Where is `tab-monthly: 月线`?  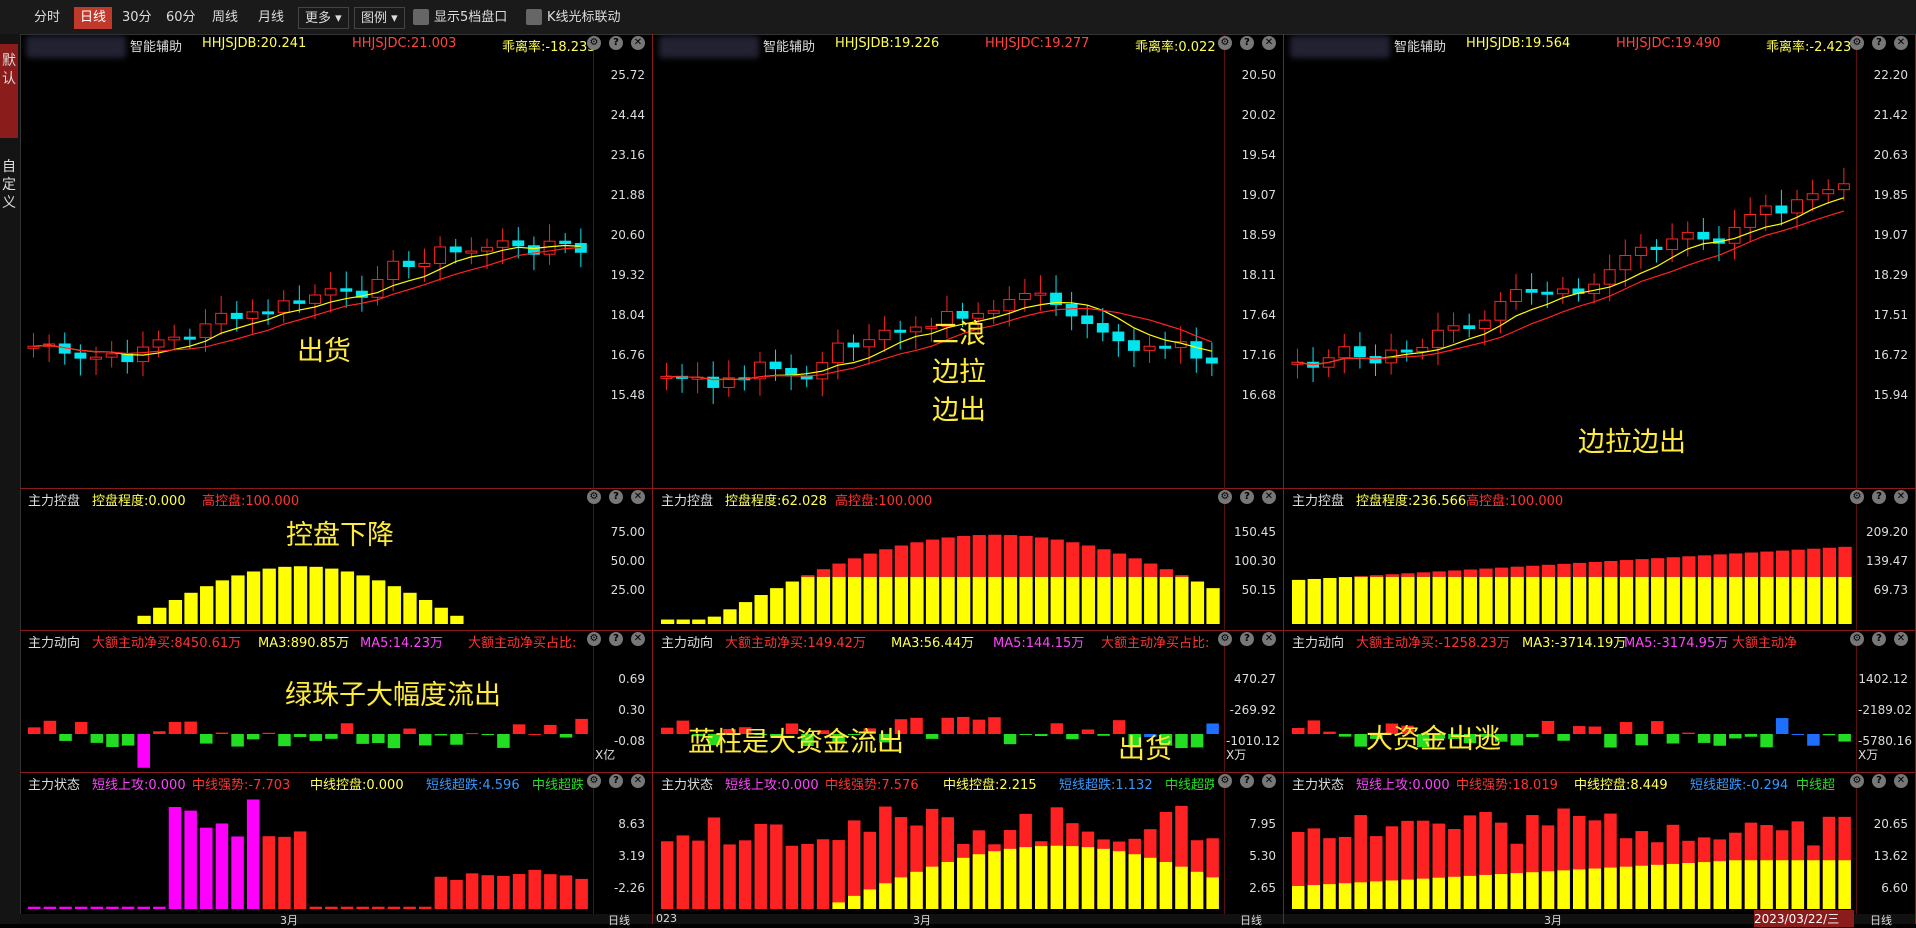
tab-monthly: 月线 is located at coordinates (271, 18).